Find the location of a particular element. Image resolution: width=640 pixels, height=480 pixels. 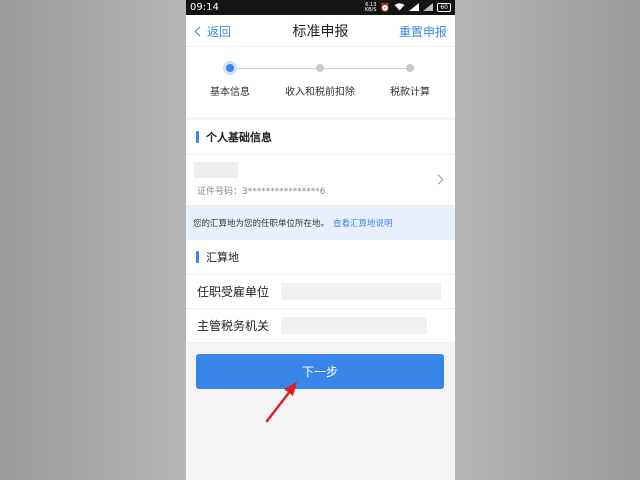

page-title: 标准申报 is located at coordinates (320, 31).